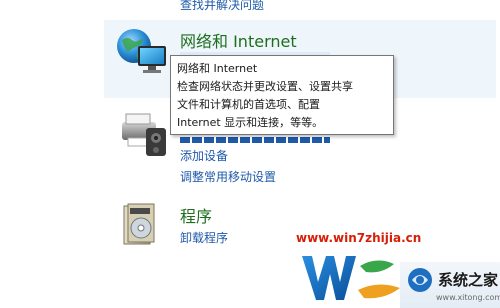  Describe the element at coordinates (142, 52) in the screenshot. I see `network-internet-icon` at that location.